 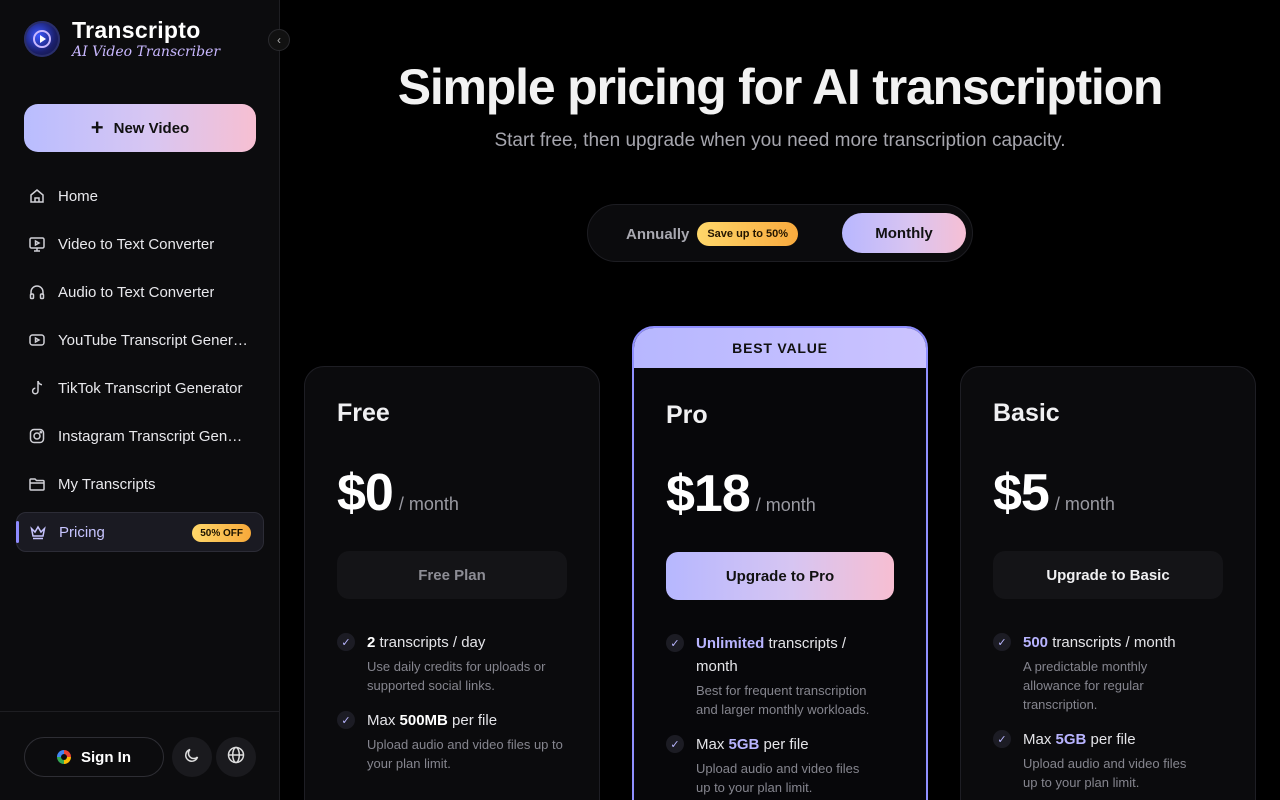 I want to click on annually-label: Annually, so click(x=658, y=234).